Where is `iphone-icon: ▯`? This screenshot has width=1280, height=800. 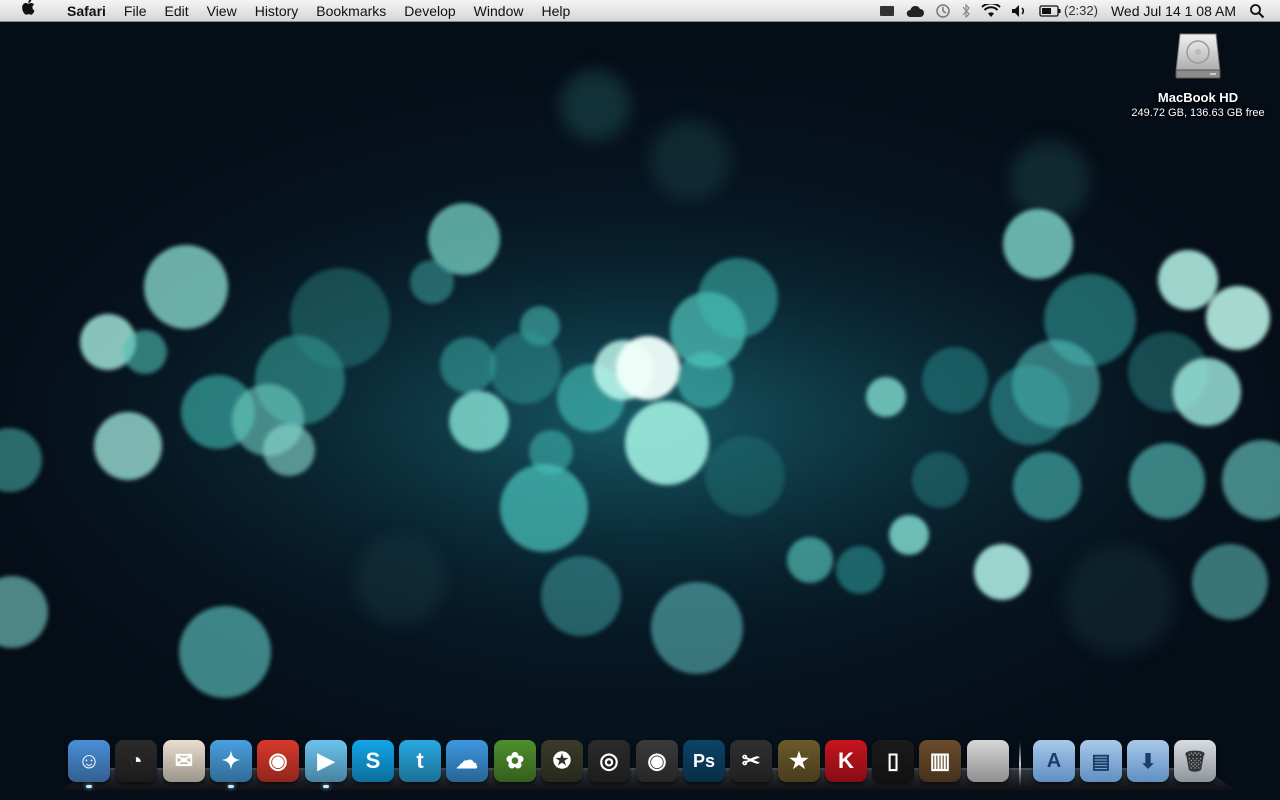
iphone-icon: ▯ is located at coordinates (893, 761).